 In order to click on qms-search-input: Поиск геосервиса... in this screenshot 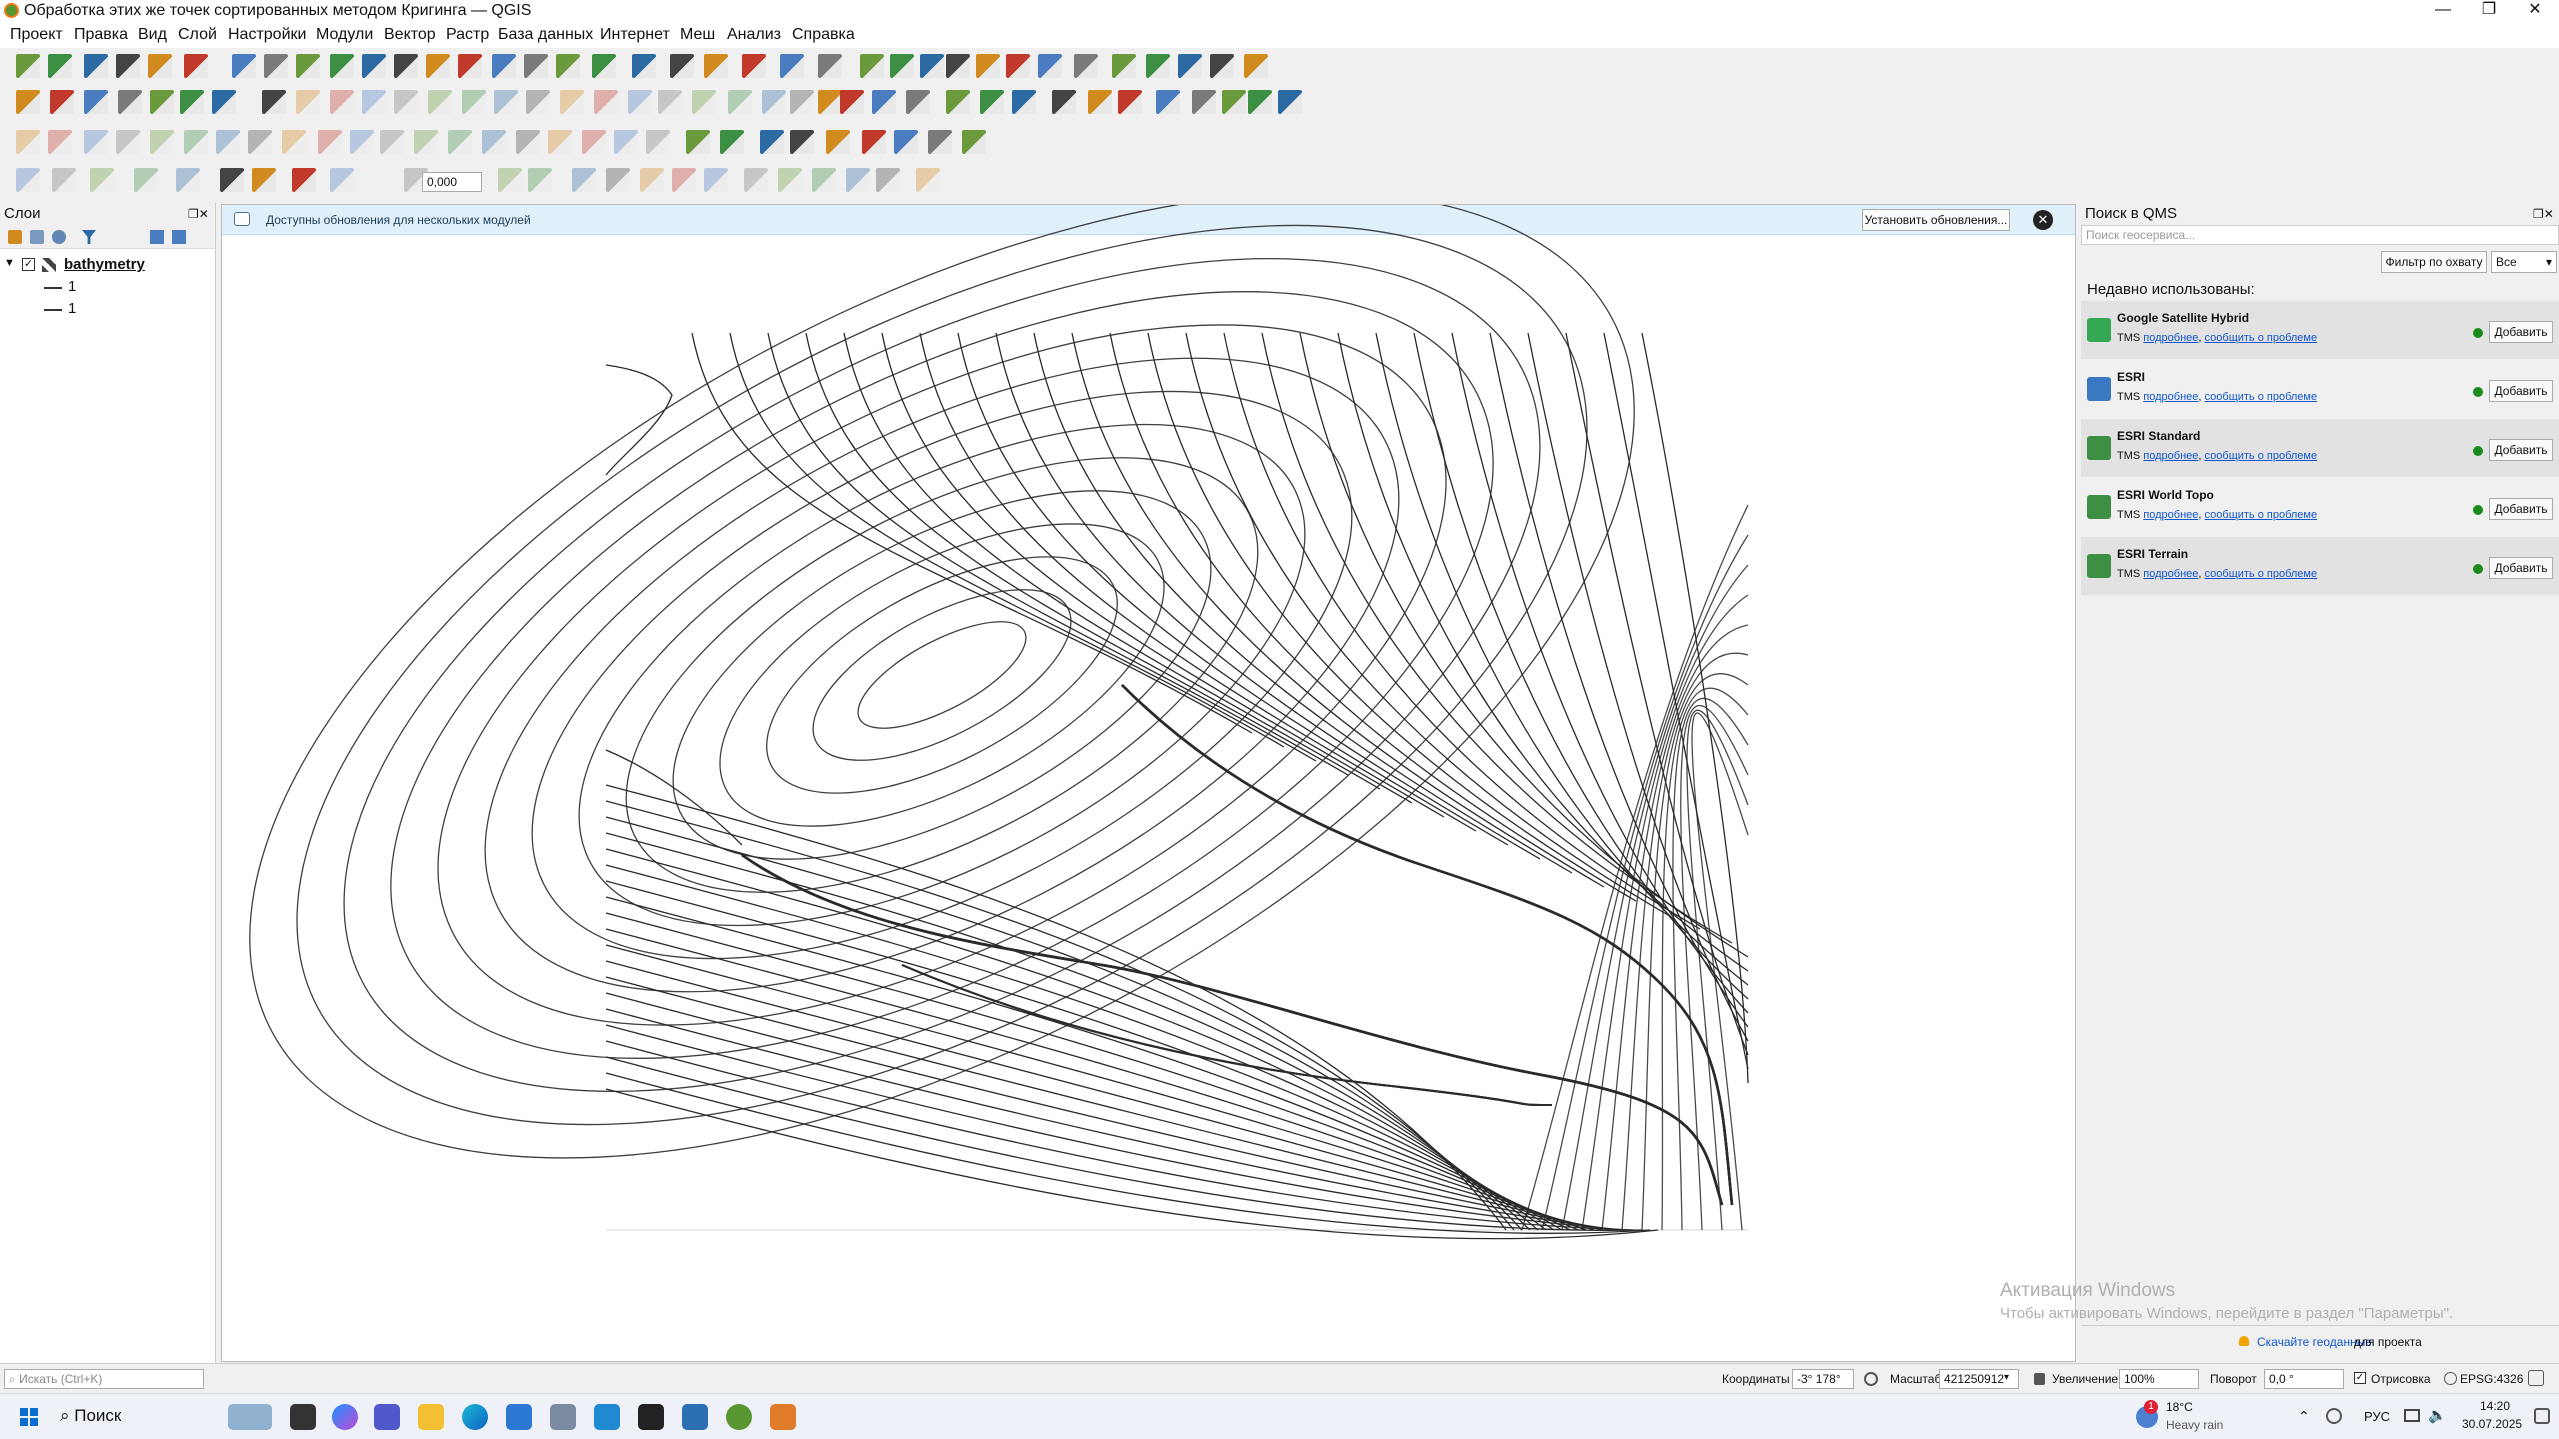, I will do `click(2320, 235)`.